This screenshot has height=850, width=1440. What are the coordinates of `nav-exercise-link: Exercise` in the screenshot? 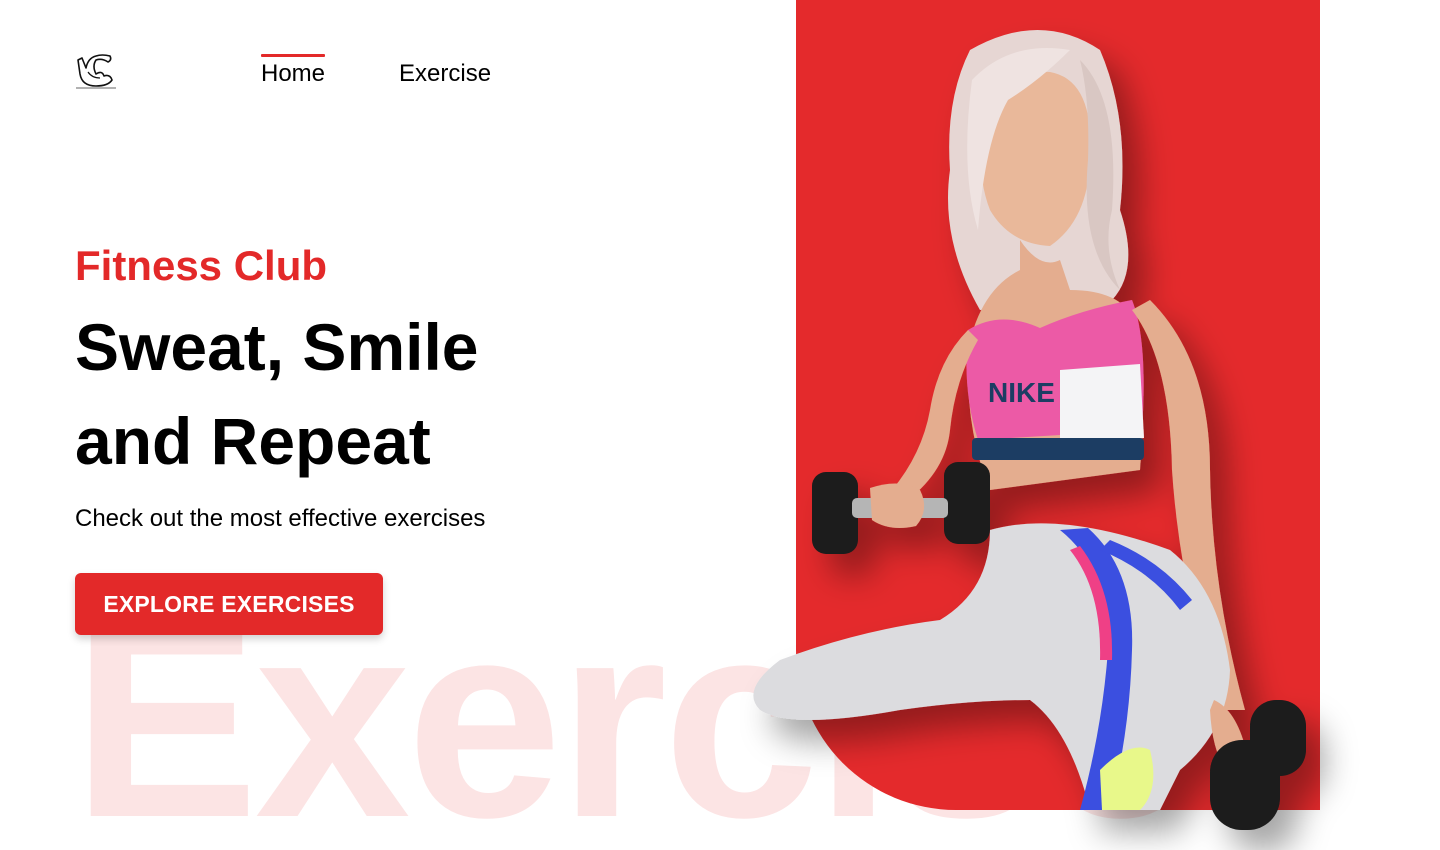 It's located at (445, 73).